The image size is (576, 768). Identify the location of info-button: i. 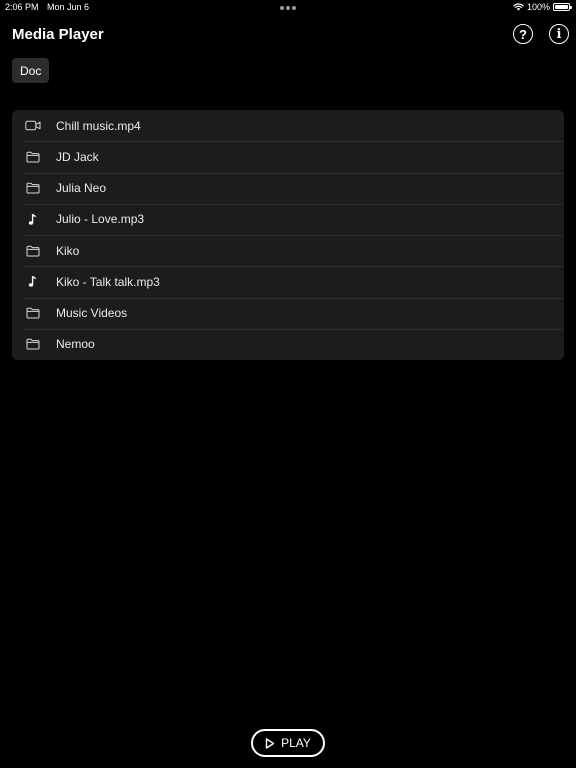
(559, 34).